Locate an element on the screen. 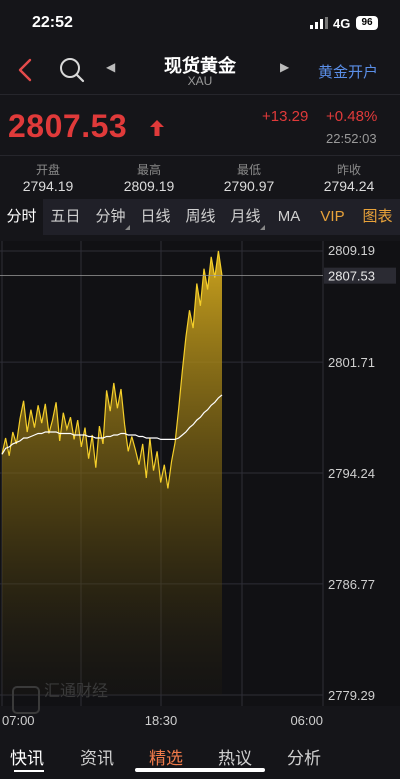 This screenshot has height=779, width=400. x-tick-label: 18:30 is located at coordinates (161, 720).